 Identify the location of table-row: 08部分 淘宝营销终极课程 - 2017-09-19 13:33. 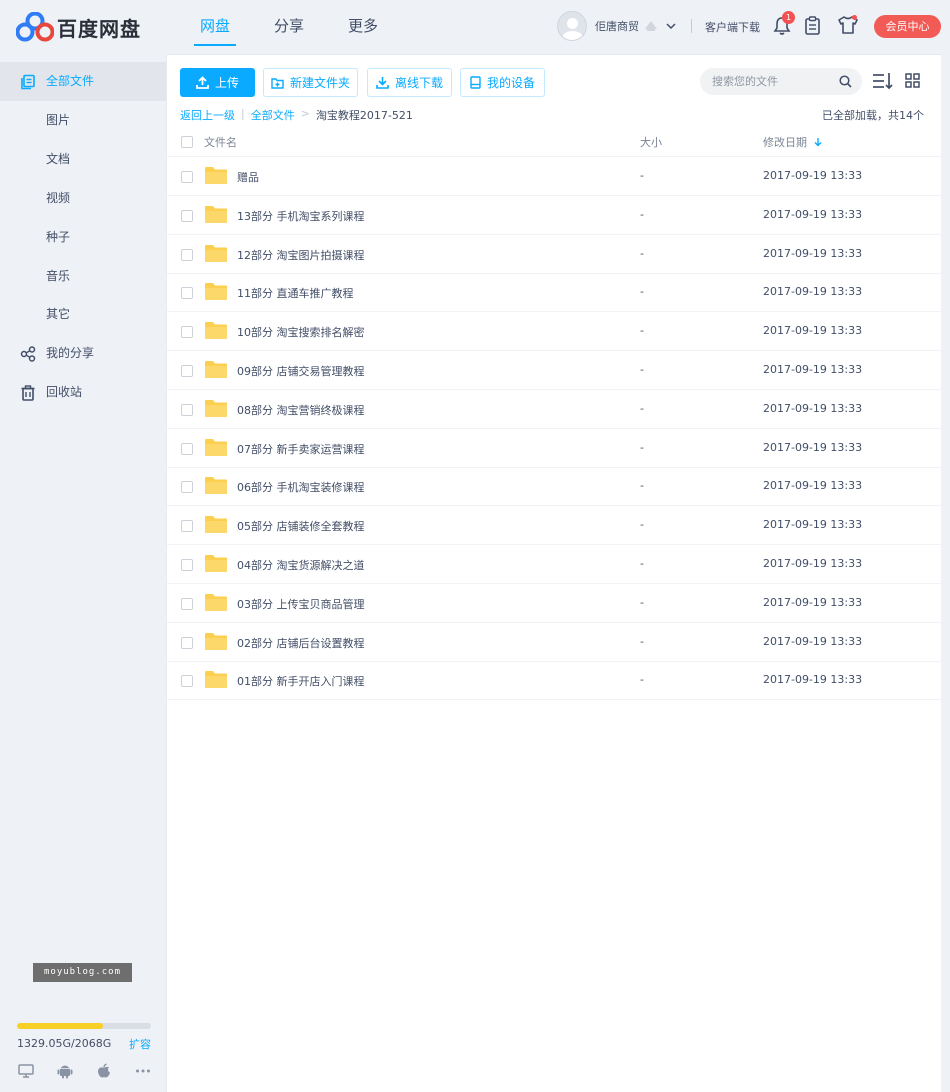
(554, 409).